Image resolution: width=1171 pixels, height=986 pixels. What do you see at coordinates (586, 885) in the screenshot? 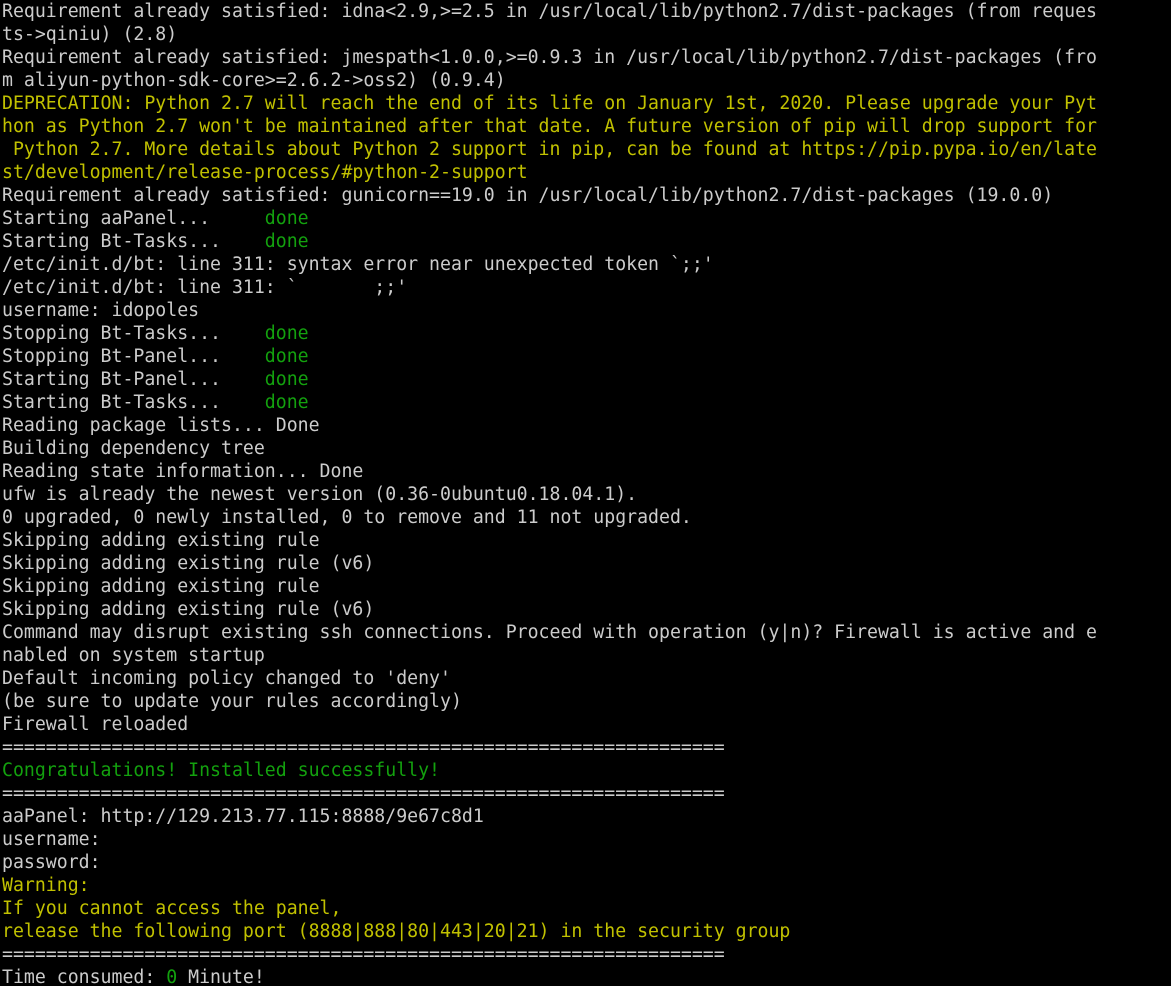
I see `terminal-line: Warning:` at bounding box center [586, 885].